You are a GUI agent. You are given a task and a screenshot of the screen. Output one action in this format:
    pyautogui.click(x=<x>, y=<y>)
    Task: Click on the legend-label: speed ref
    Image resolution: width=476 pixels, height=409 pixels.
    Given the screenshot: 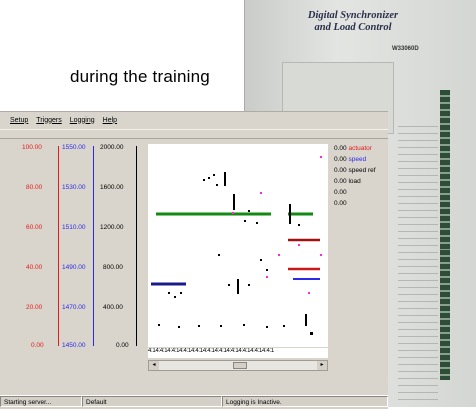 What is the action you would take?
    pyautogui.click(x=362, y=170)
    